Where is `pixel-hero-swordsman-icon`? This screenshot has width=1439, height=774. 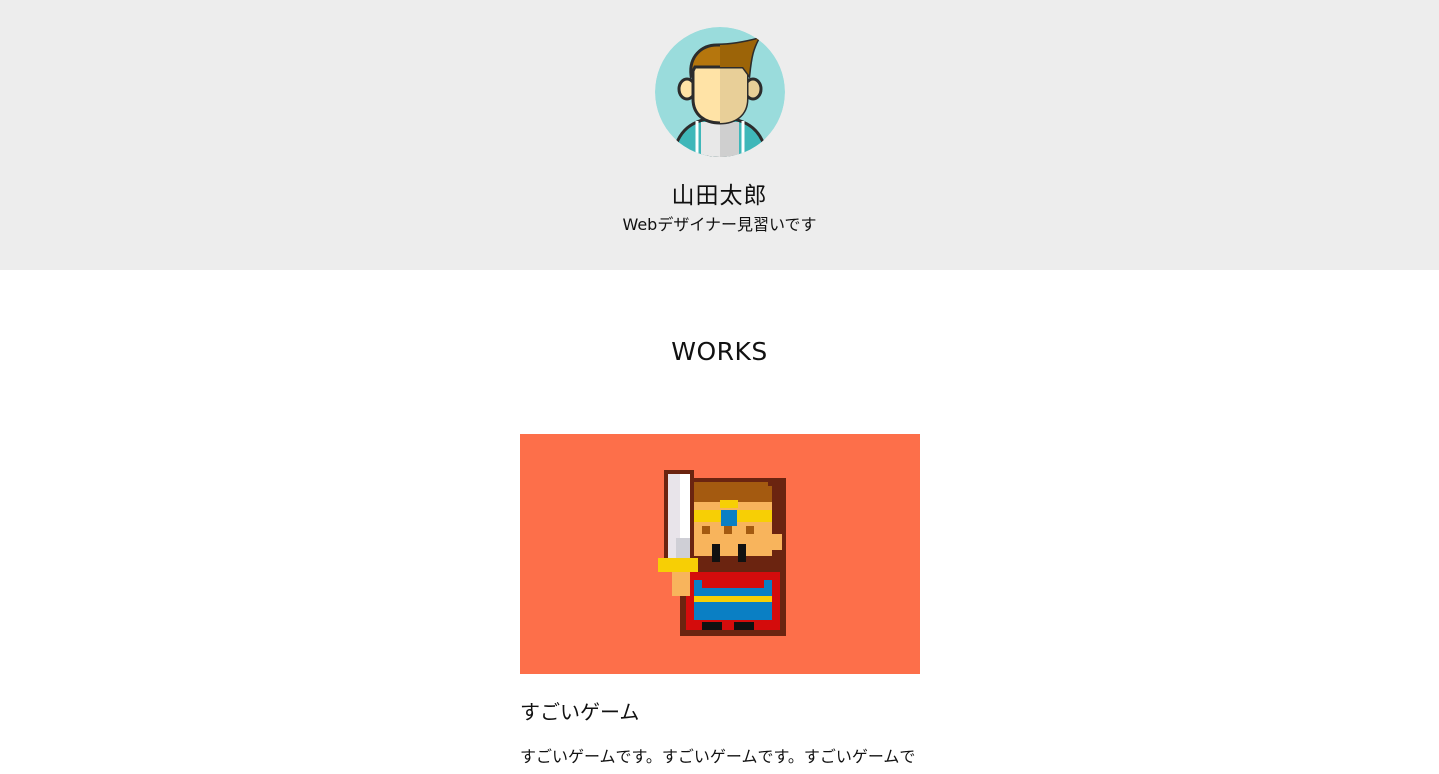
pixel-hero-swordsman-icon is located at coordinates (722, 553).